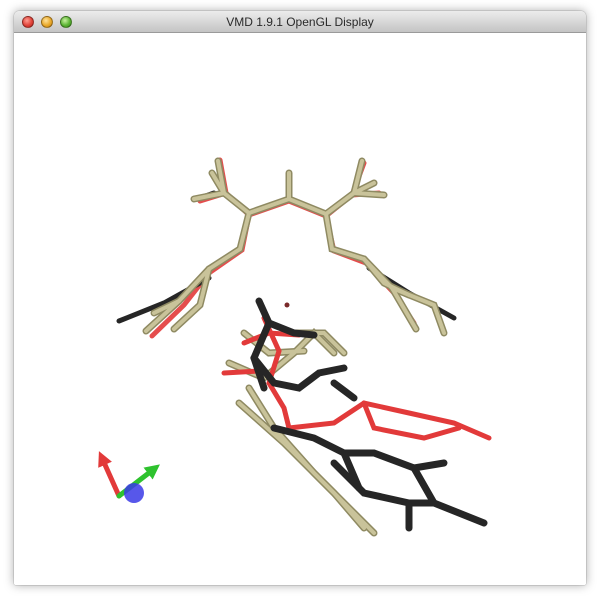 Image resolution: width=600 pixels, height=600 pixels. I want to click on window-title: VMD 1.9.1 OpenGL Display, so click(300, 22).